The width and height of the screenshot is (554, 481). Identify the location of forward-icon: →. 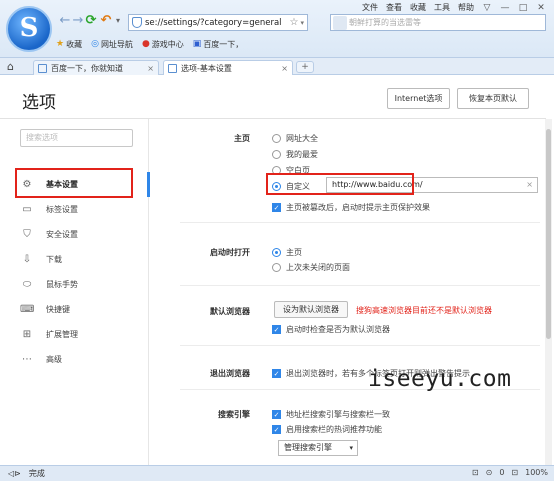
(78, 21).